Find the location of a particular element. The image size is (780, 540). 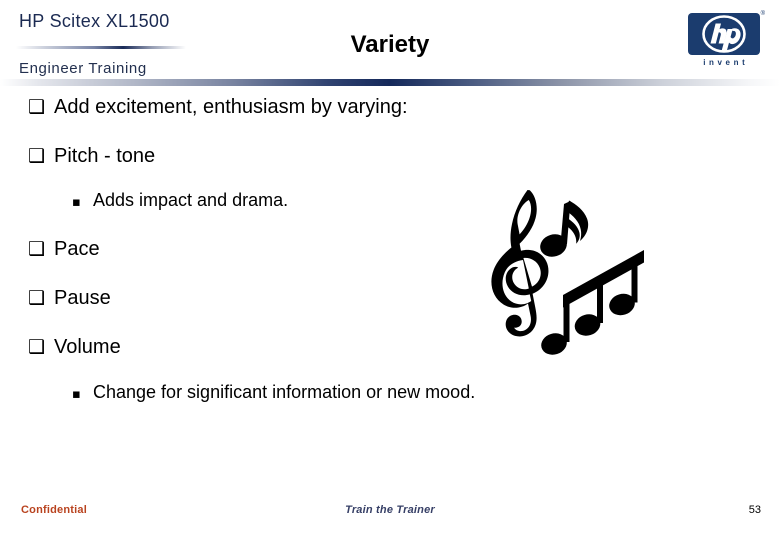

trademark-icon: ® is located at coordinates (762, 14).